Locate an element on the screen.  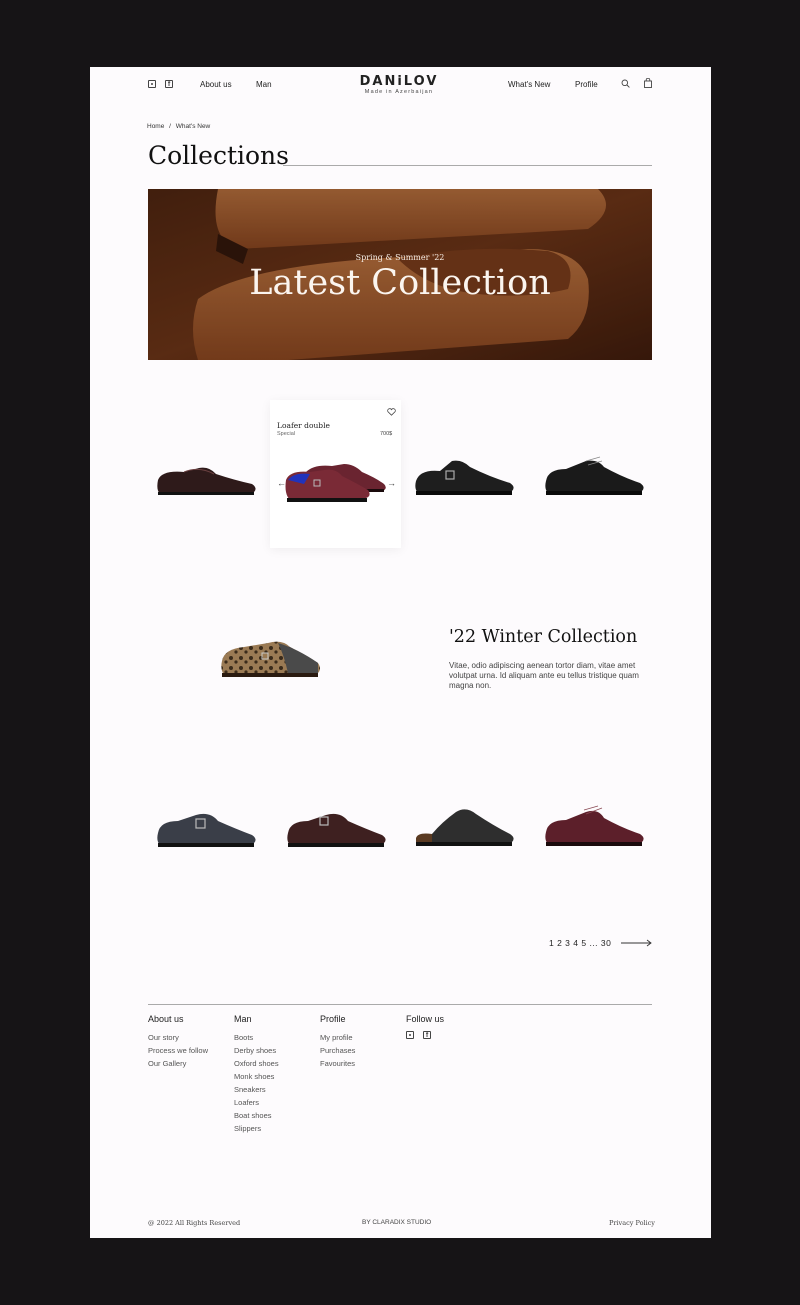
studio-credit: BY CLARADIX STUDIO is located at coordinates (396, 1222).